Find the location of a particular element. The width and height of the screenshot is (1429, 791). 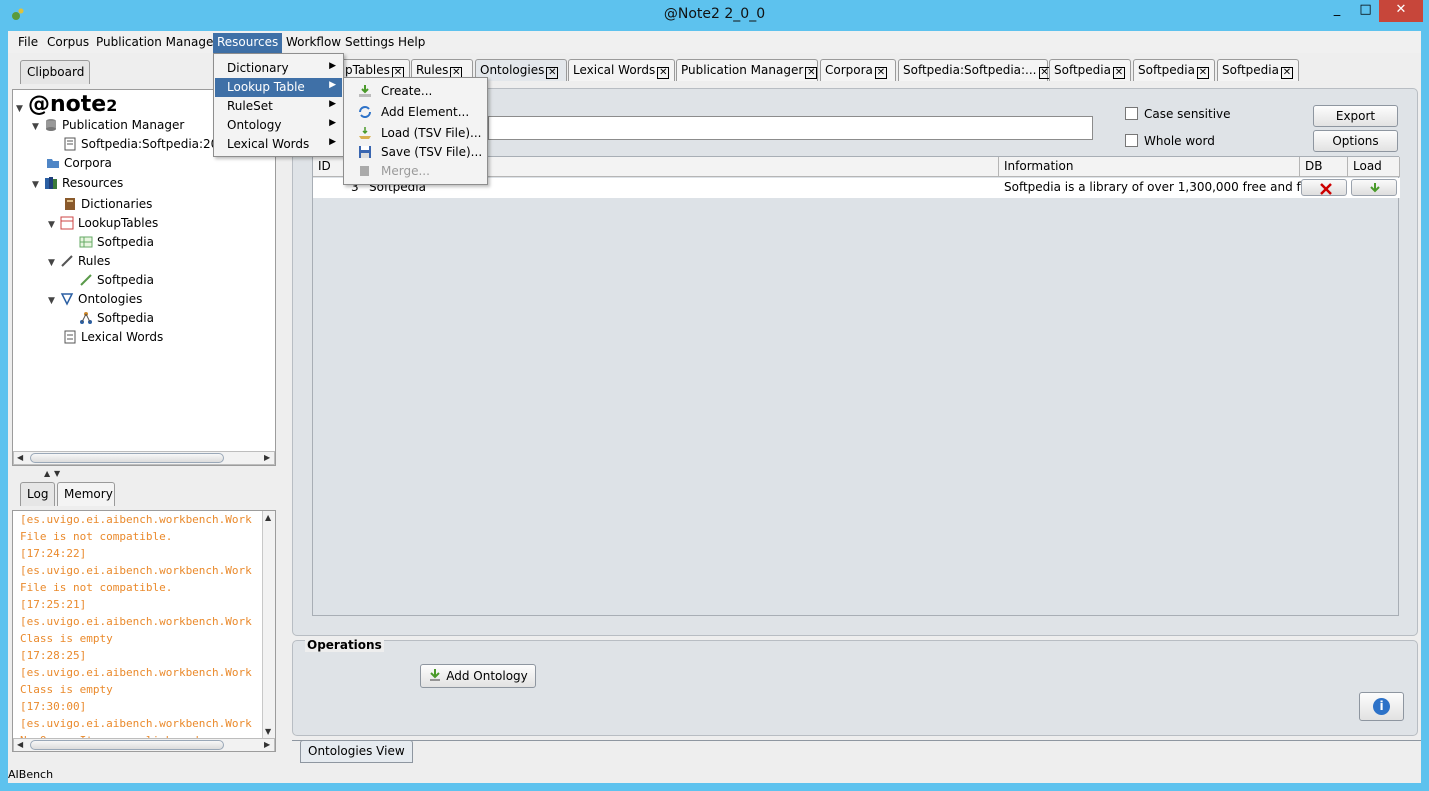

maximize-button: □ is located at coordinates (1365, 11).